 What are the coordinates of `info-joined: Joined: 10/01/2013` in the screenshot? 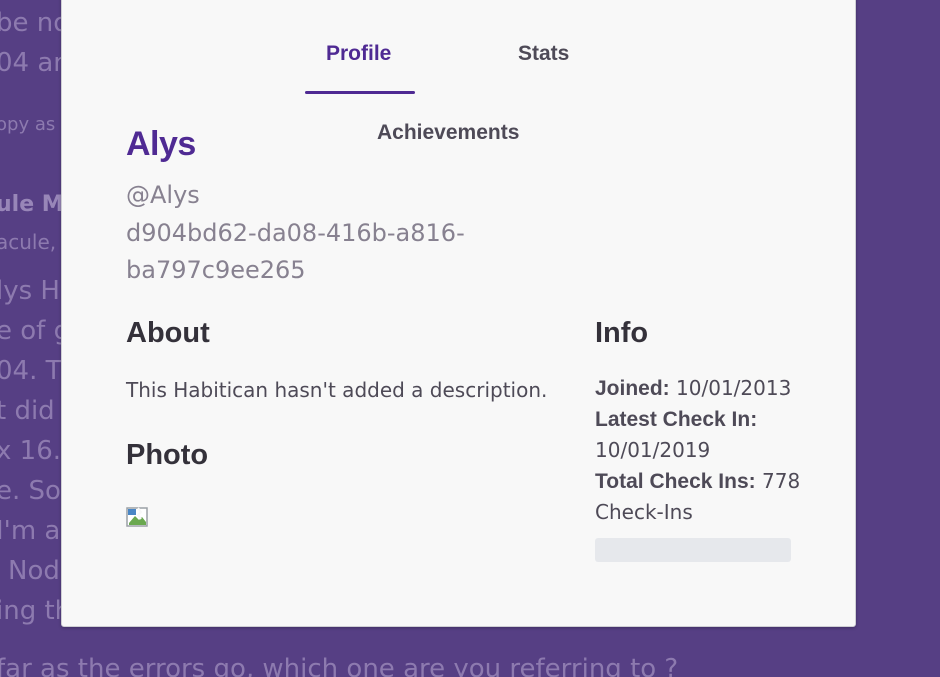 It's located at (700, 388).